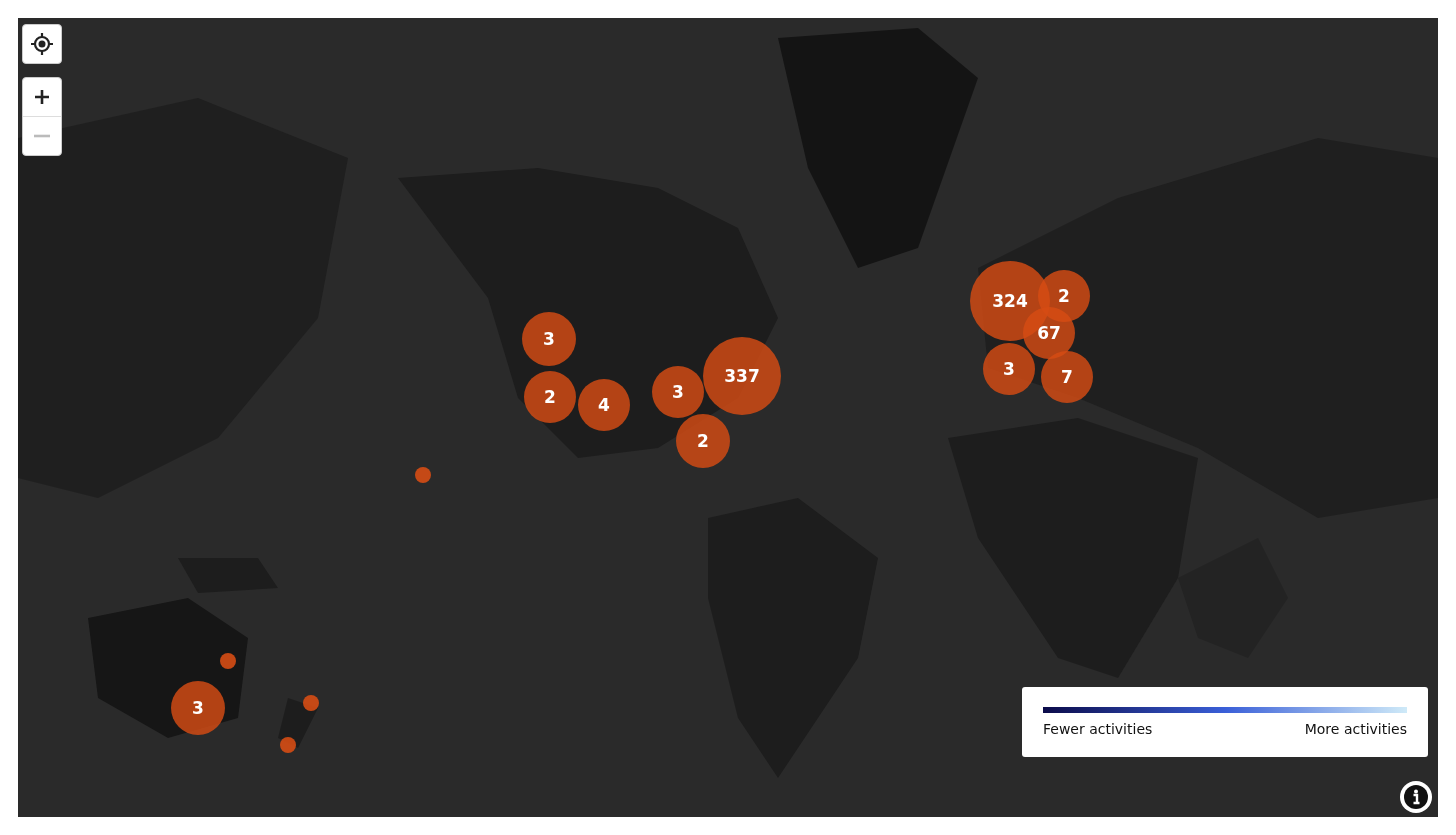 This screenshot has height=835, width=1456. Describe the element at coordinates (1416, 797) in the screenshot. I see `info-icon` at that location.